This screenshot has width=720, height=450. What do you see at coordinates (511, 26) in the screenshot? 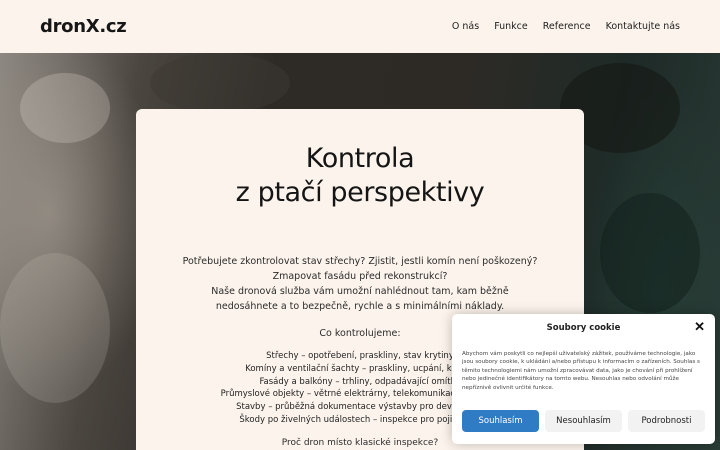
I see `nav-link-funkce: Funkce` at bounding box center [511, 26].